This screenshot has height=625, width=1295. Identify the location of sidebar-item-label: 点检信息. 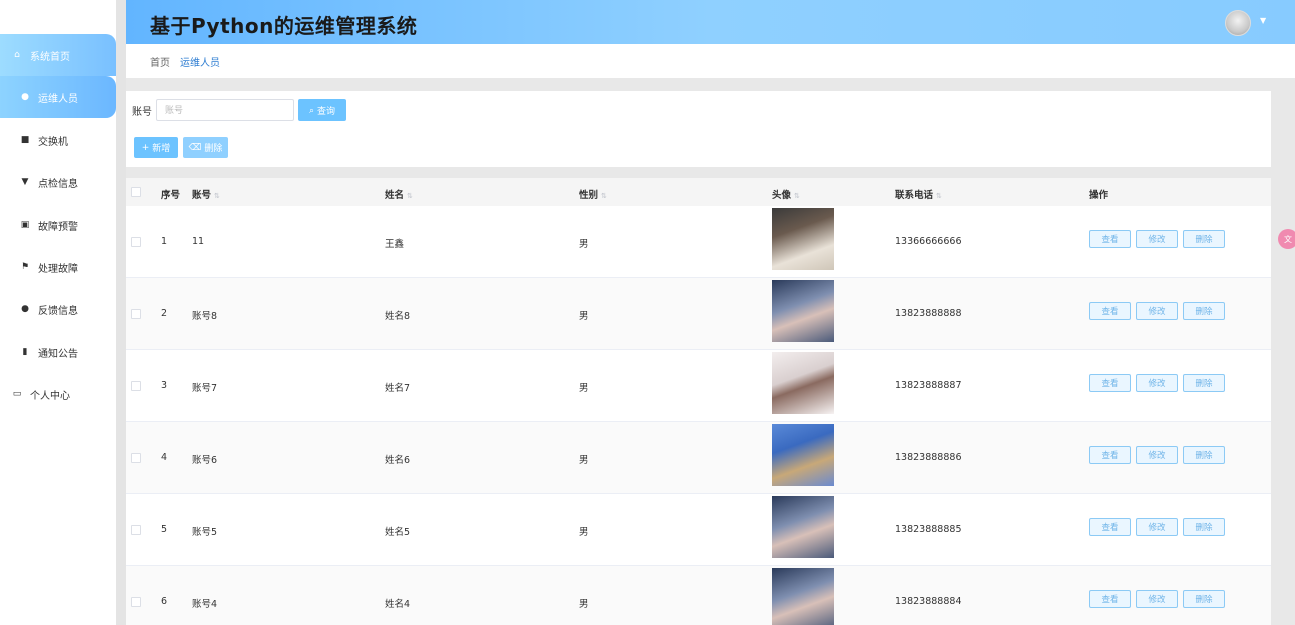
(58, 184).